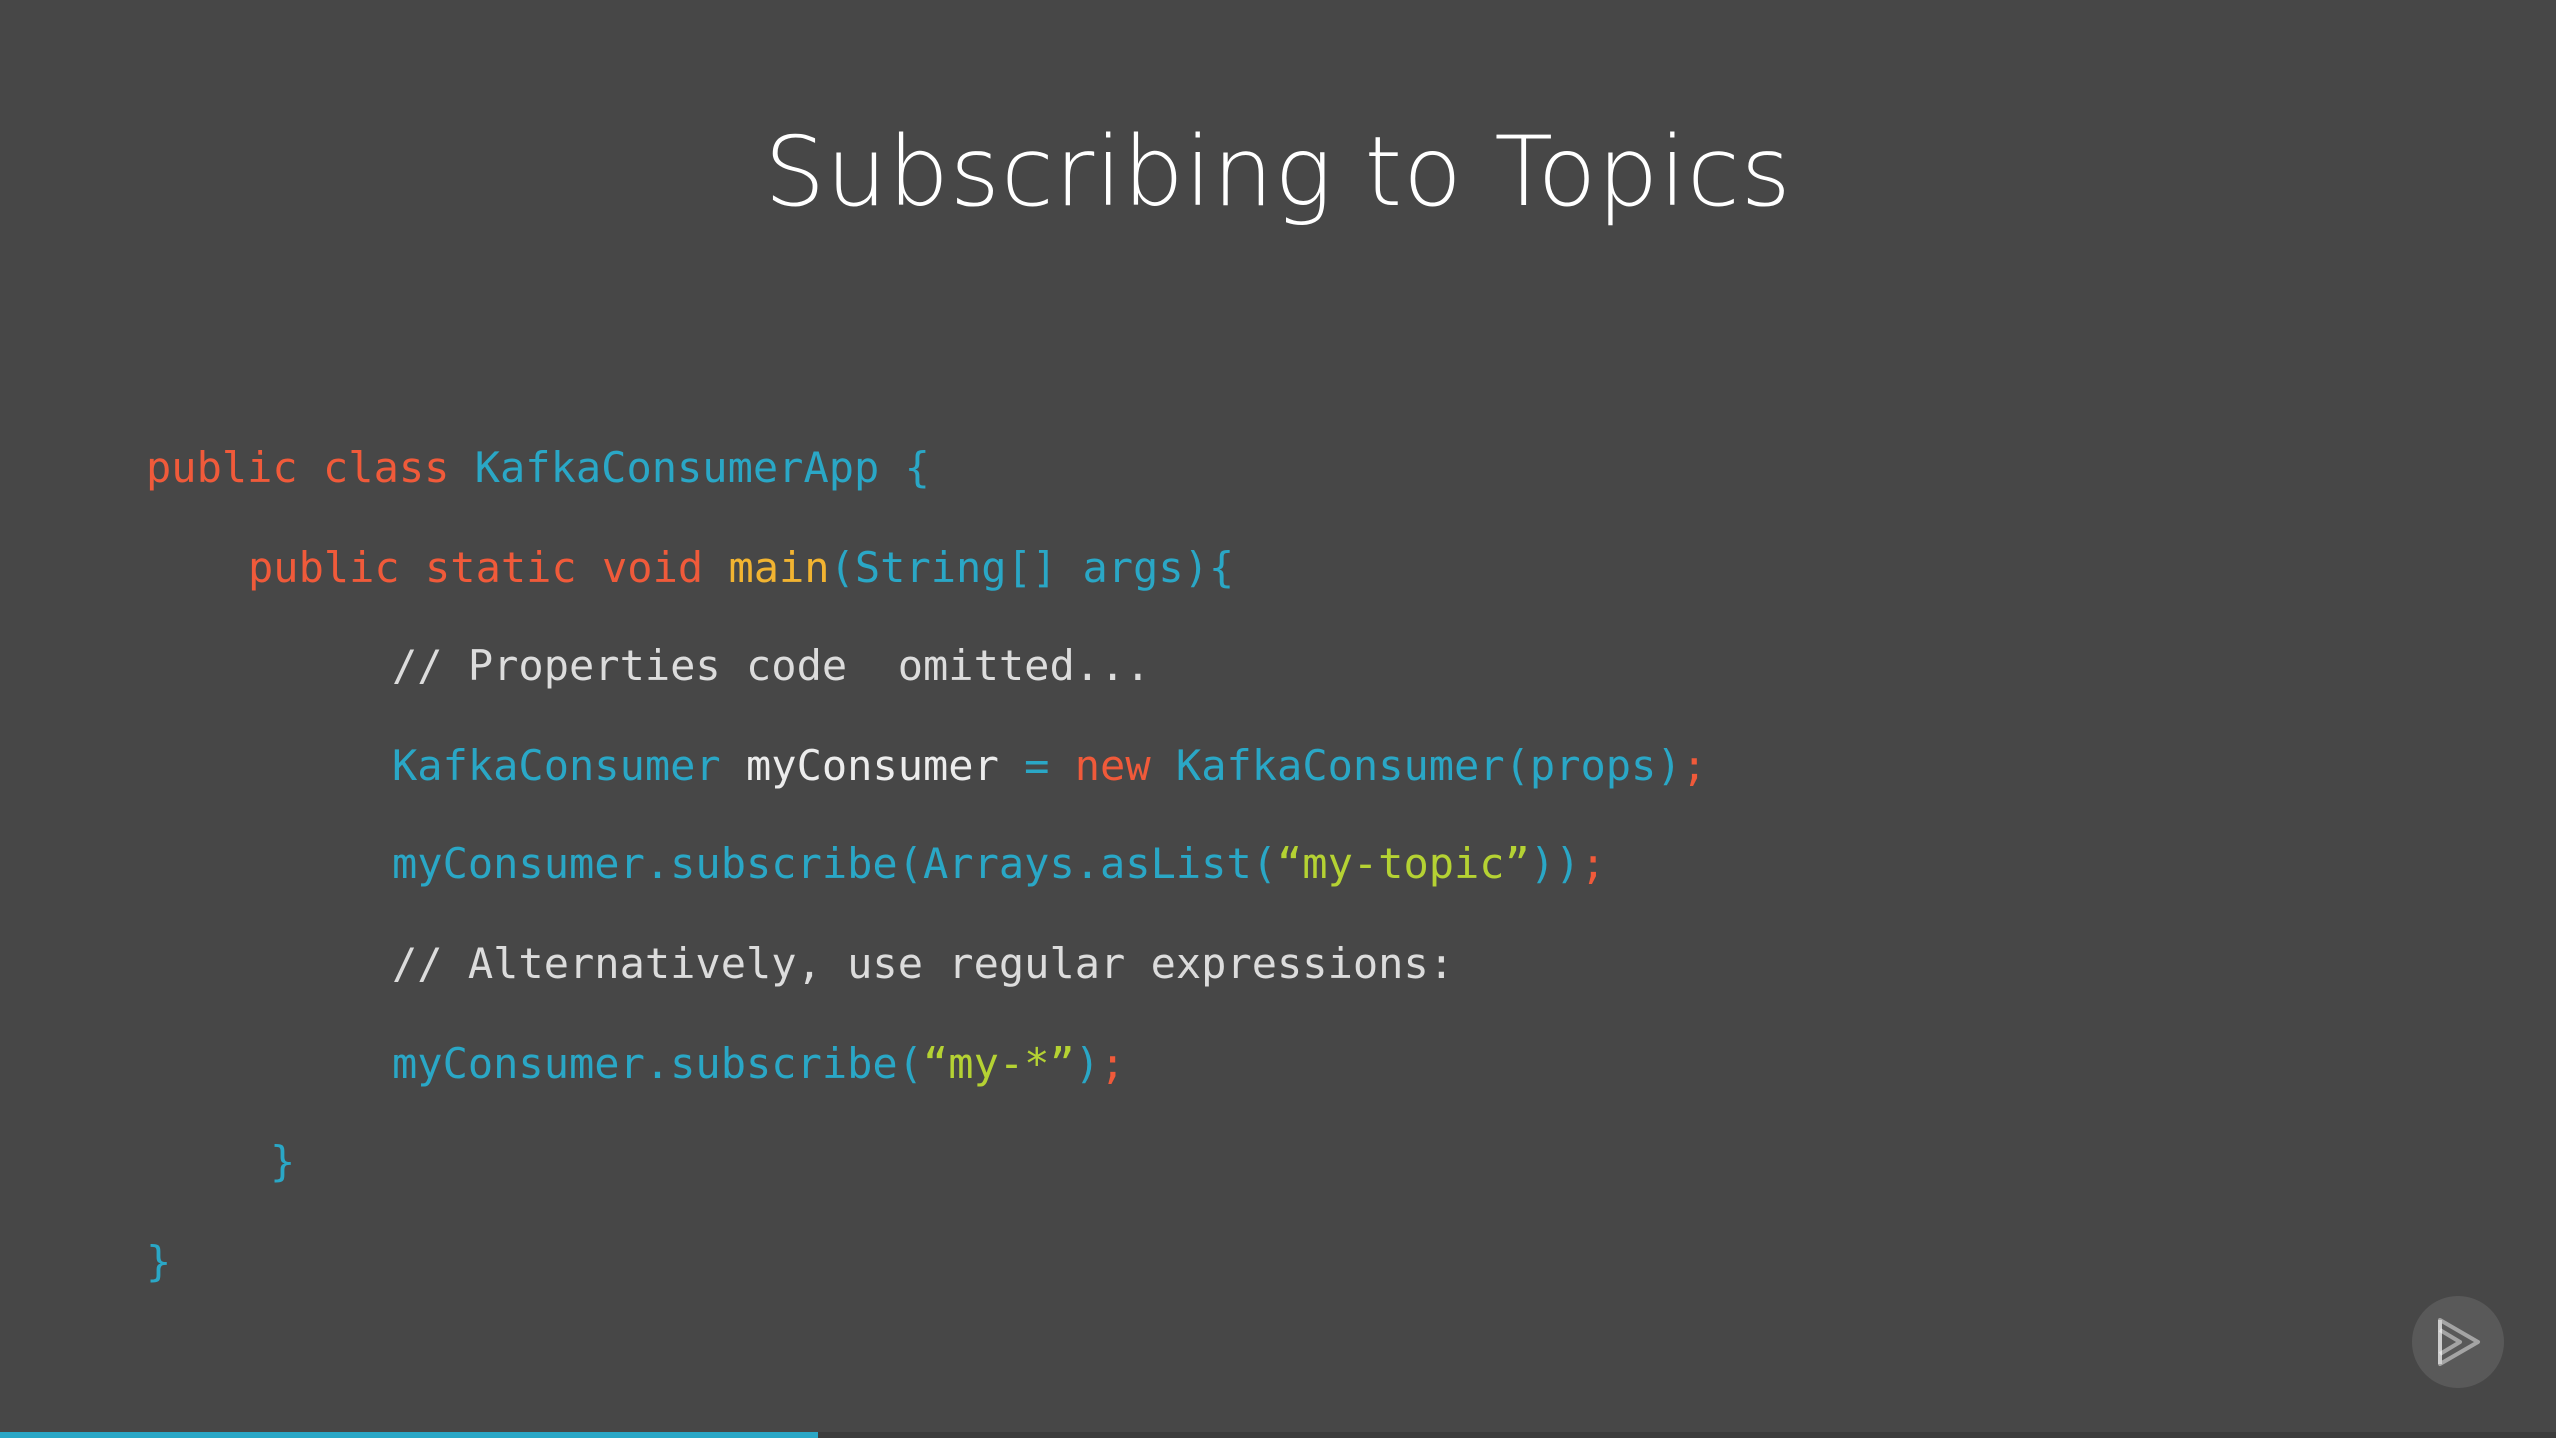 This screenshot has width=2556, height=1438. Describe the element at coordinates (702, 467) in the screenshot. I see `code-token-class-name: KafkaConsumerApp {` at that location.